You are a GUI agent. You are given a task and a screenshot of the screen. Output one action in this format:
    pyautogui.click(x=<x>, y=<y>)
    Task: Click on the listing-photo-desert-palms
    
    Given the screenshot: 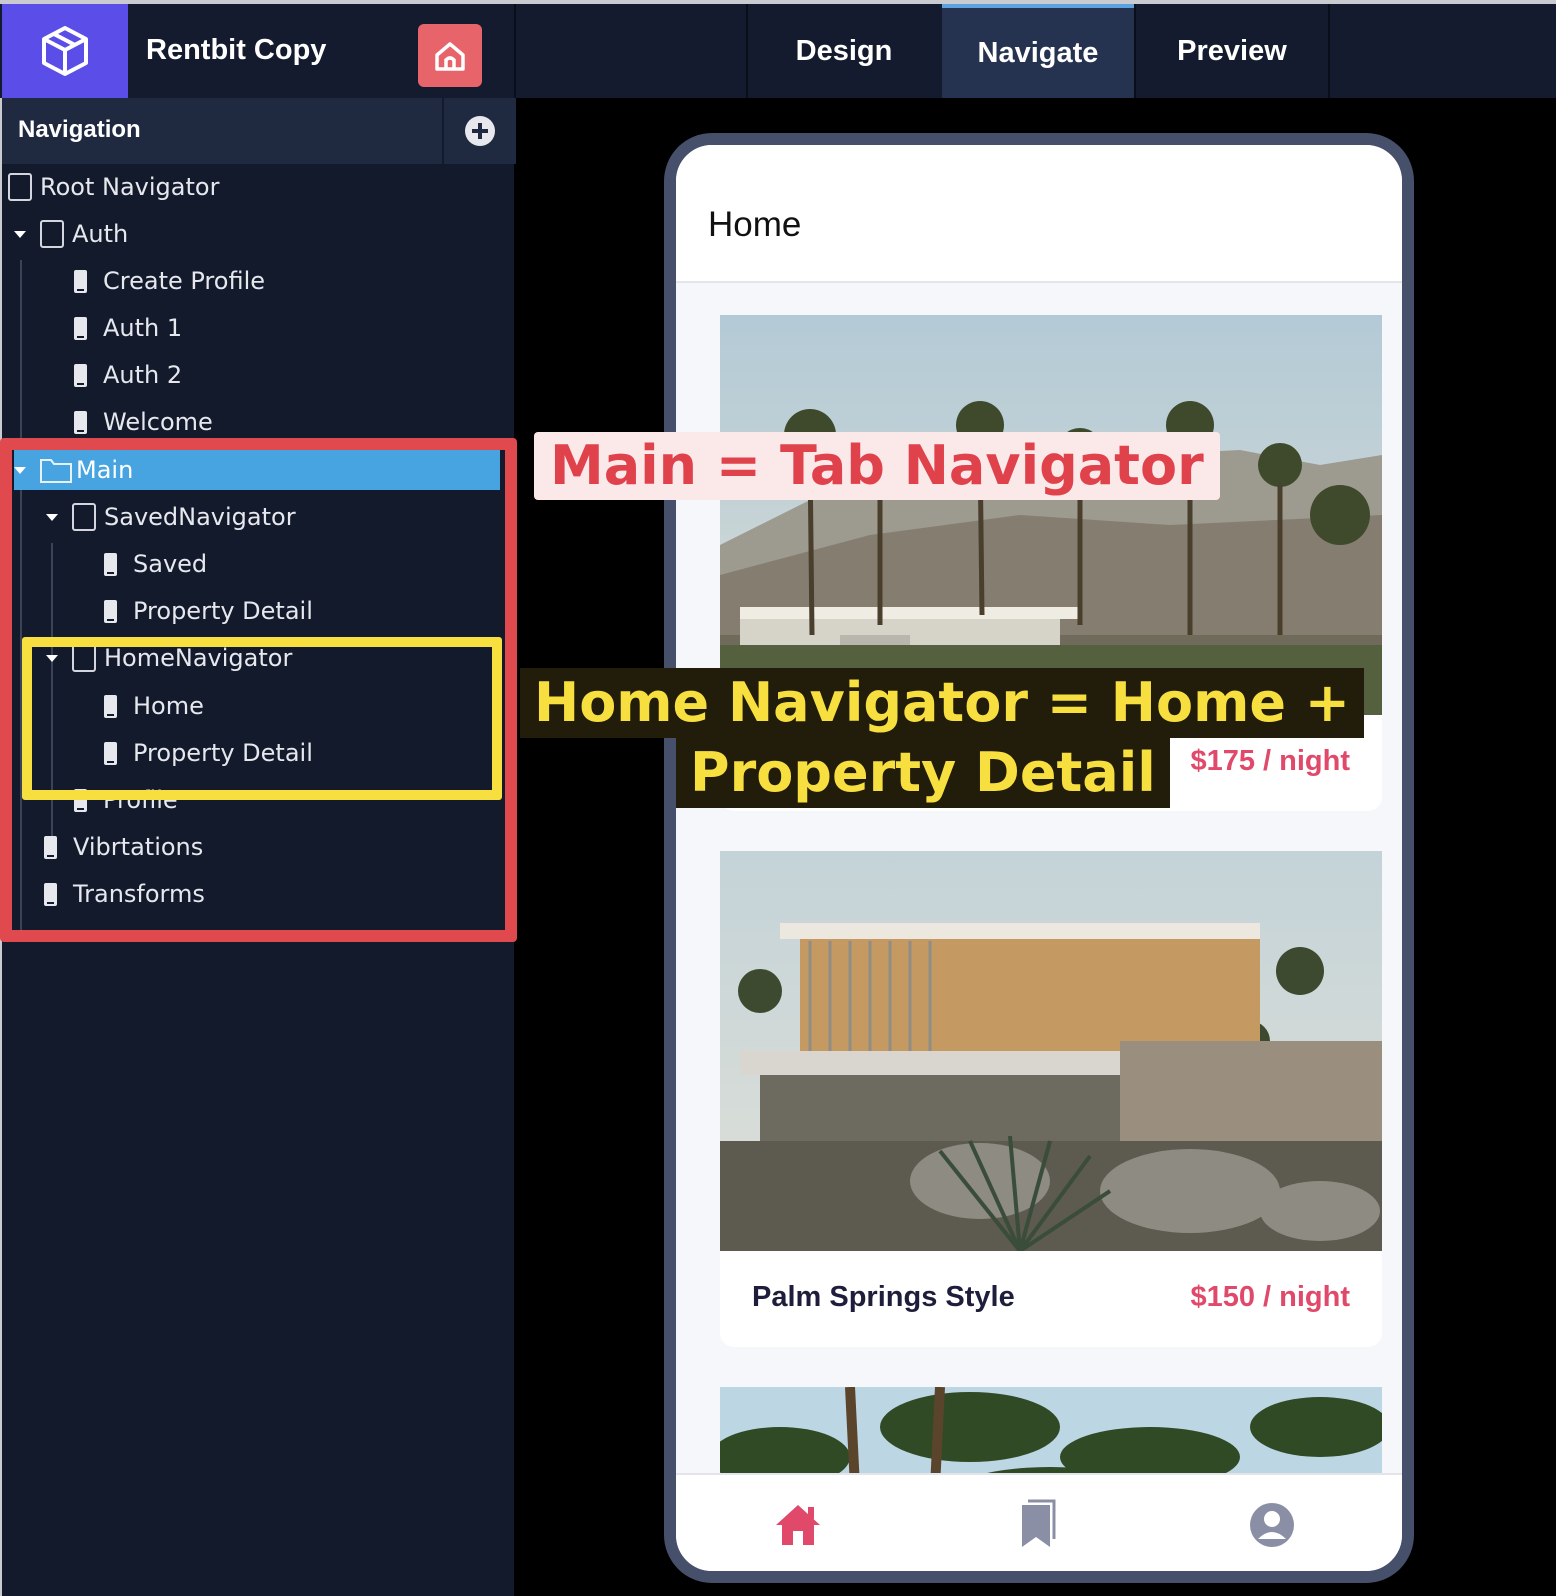 What is the action you would take?
    pyautogui.click(x=1051, y=515)
    